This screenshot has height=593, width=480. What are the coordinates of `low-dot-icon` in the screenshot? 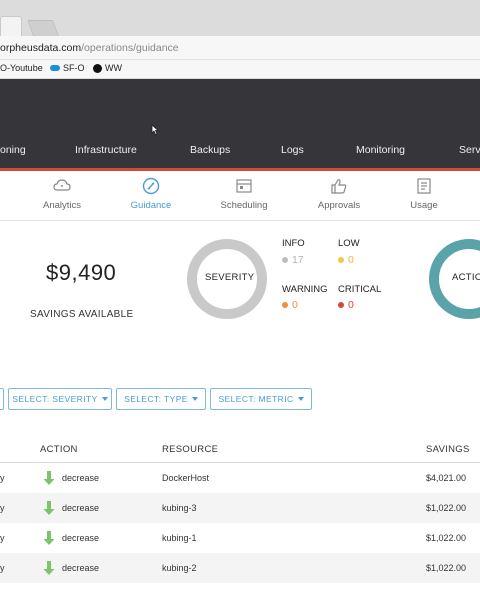 It's located at (341, 260).